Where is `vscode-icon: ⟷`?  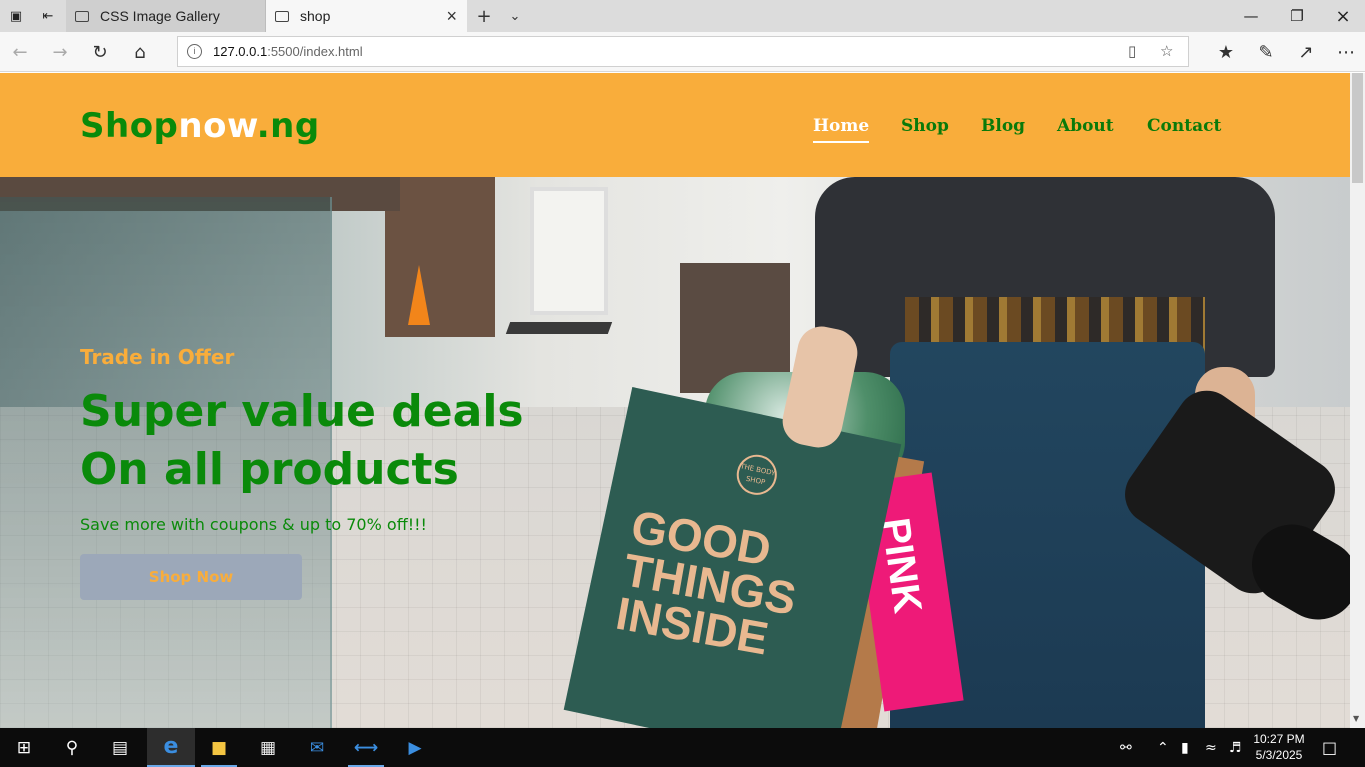 vscode-icon: ⟷ is located at coordinates (366, 747).